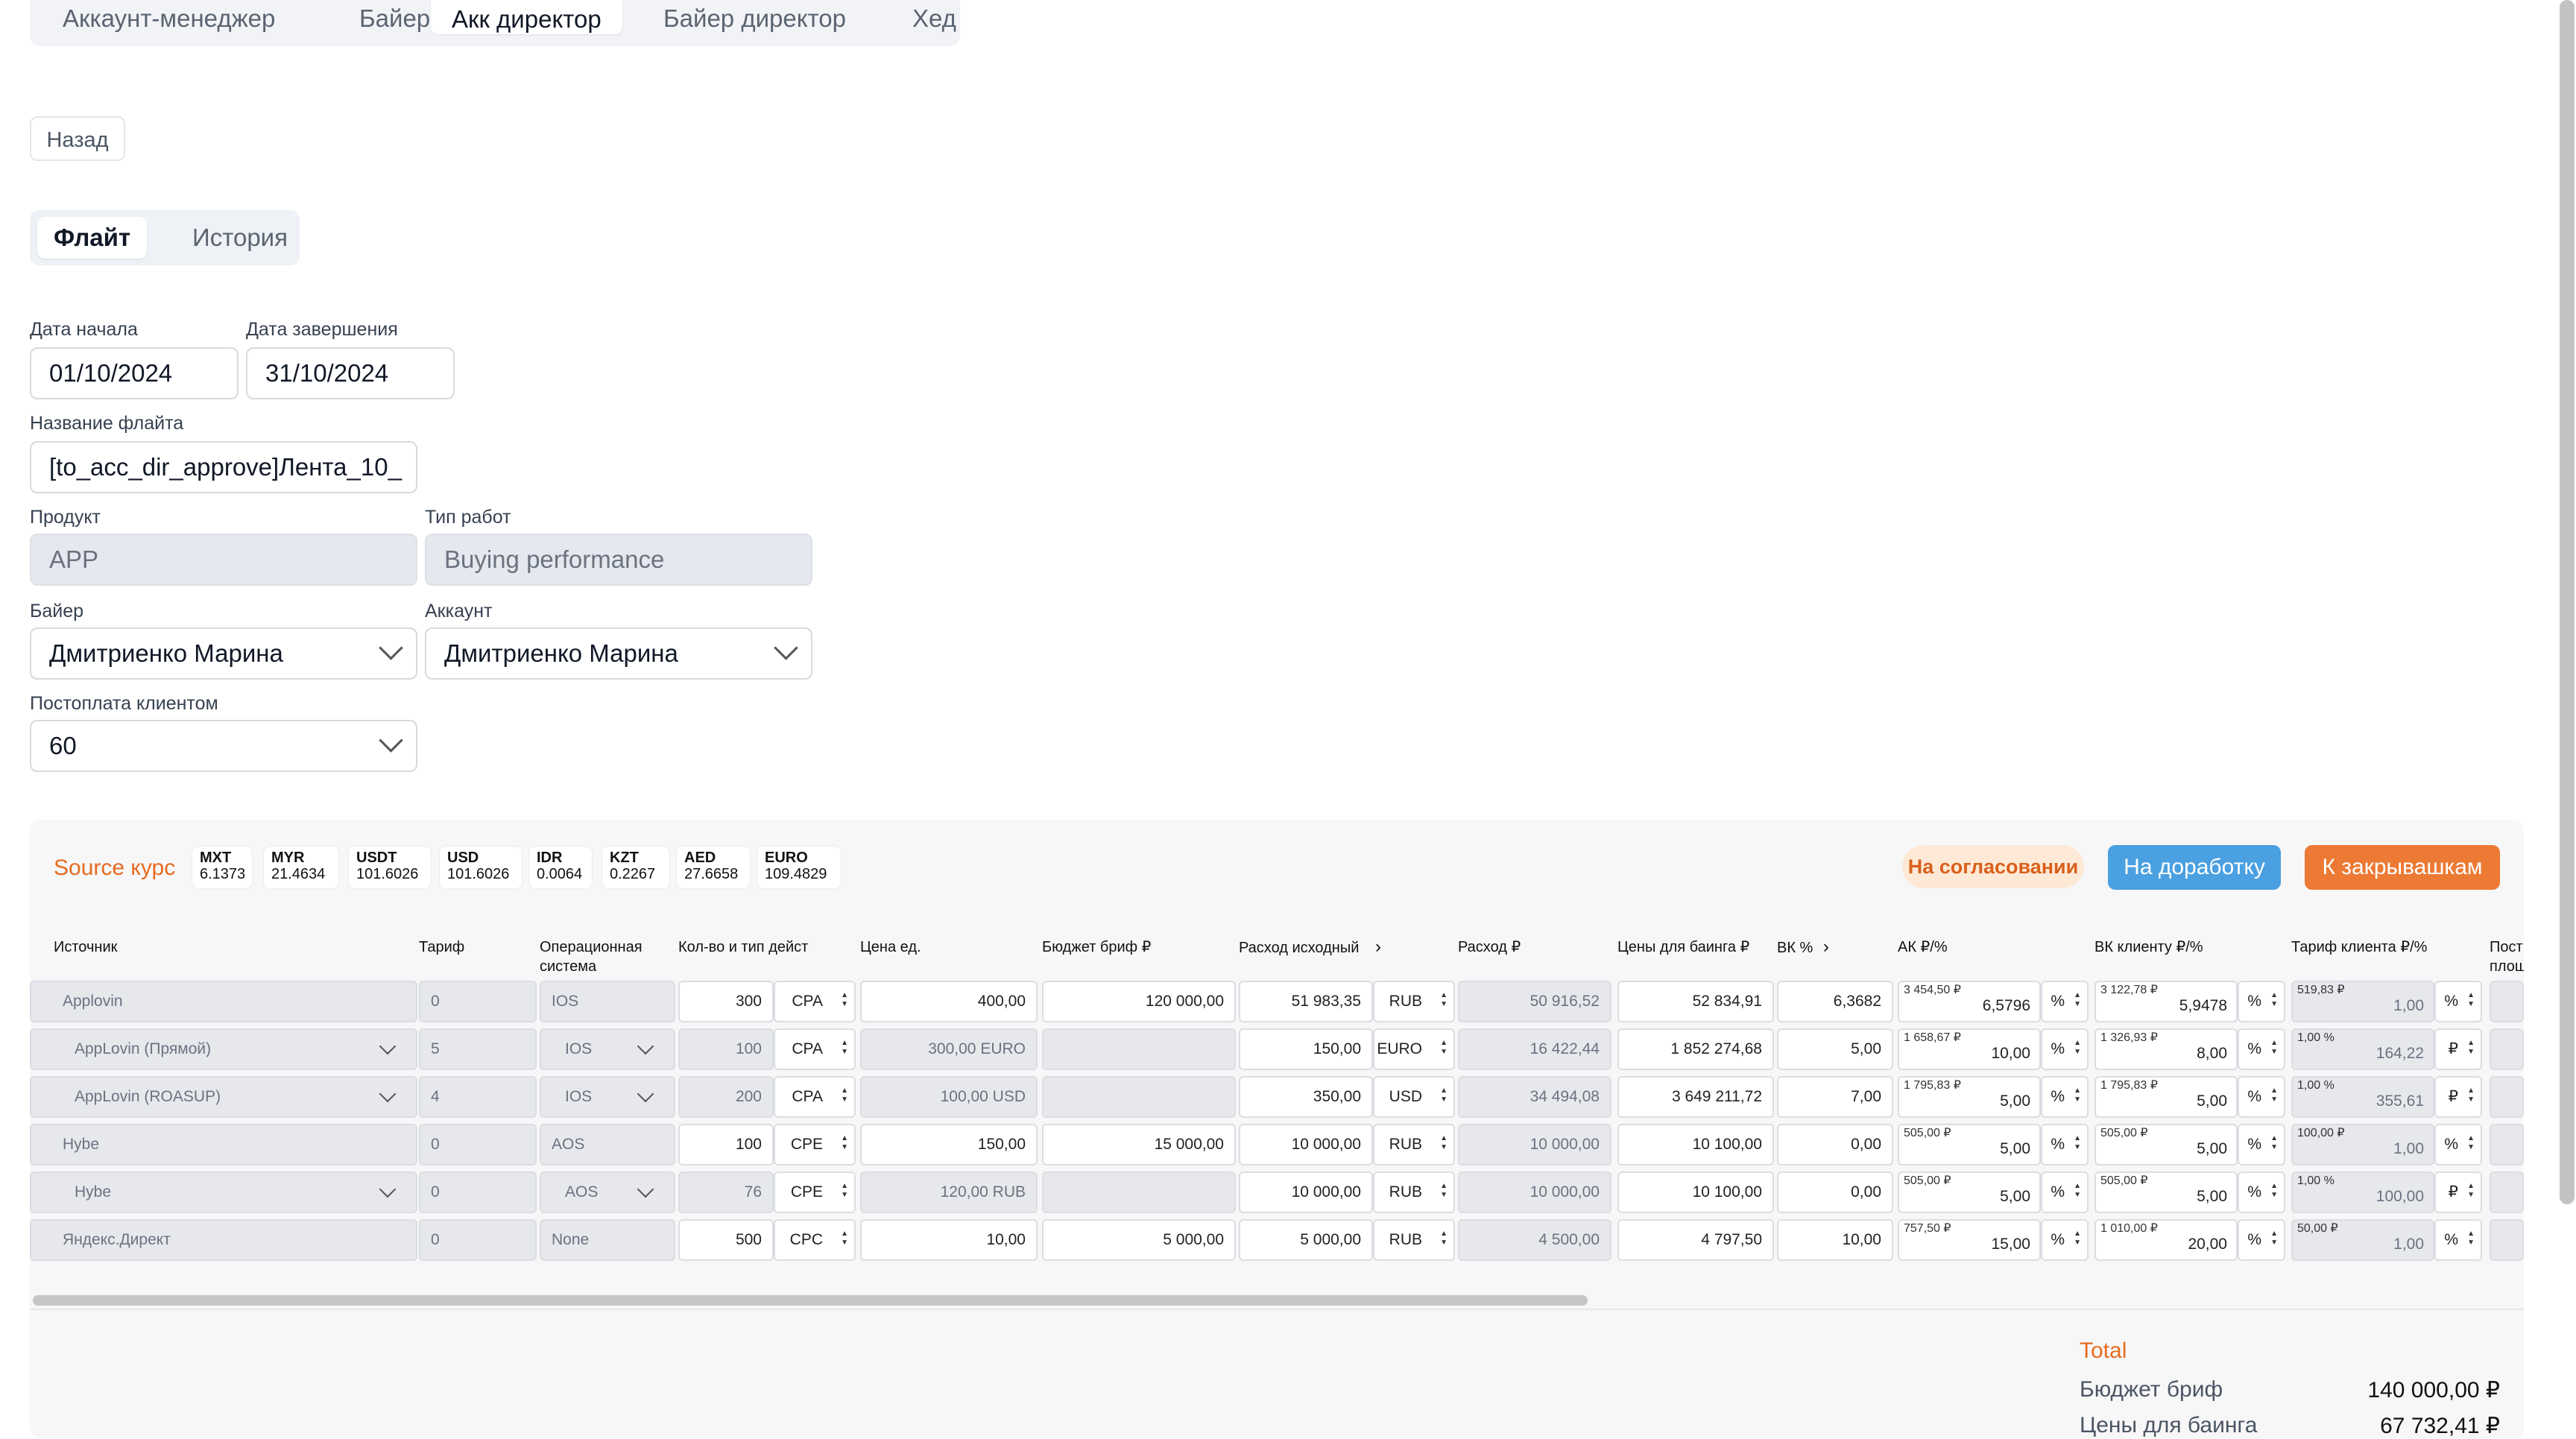 The image size is (2576, 1439). Describe the element at coordinates (810, 1300) in the screenshot. I see `horizontal-scrollbar` at that location.